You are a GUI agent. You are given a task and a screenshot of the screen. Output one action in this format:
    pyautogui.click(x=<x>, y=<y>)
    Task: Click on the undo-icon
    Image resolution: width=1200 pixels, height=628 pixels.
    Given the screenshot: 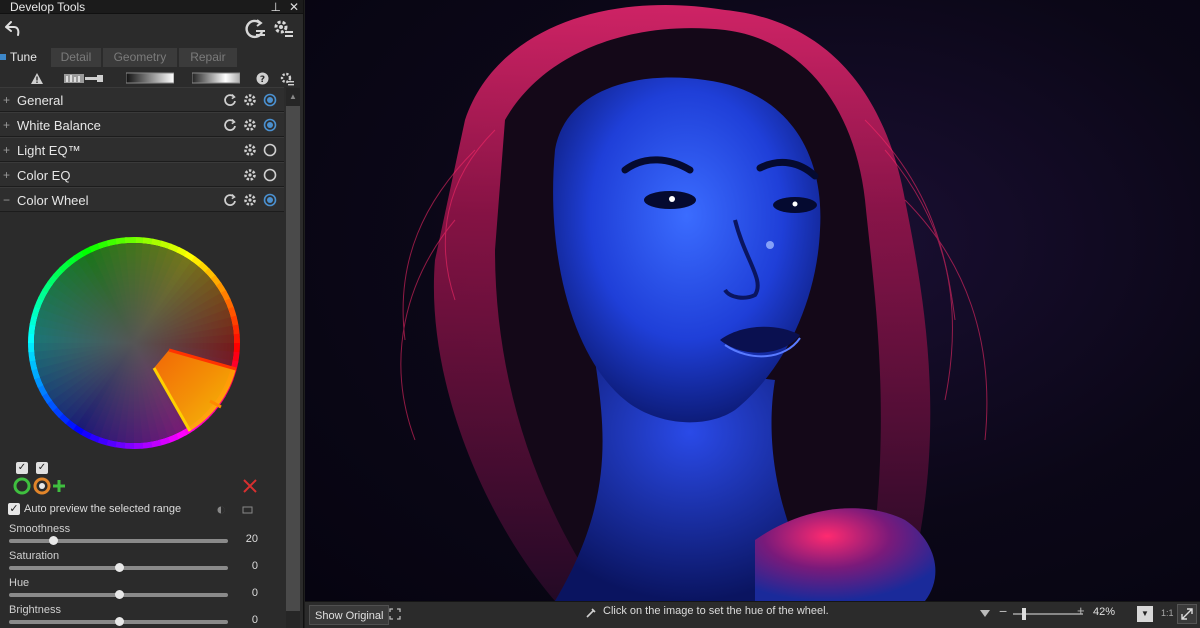 What is the action you would take?
    pyautogui.click(x=12, y=28)
    